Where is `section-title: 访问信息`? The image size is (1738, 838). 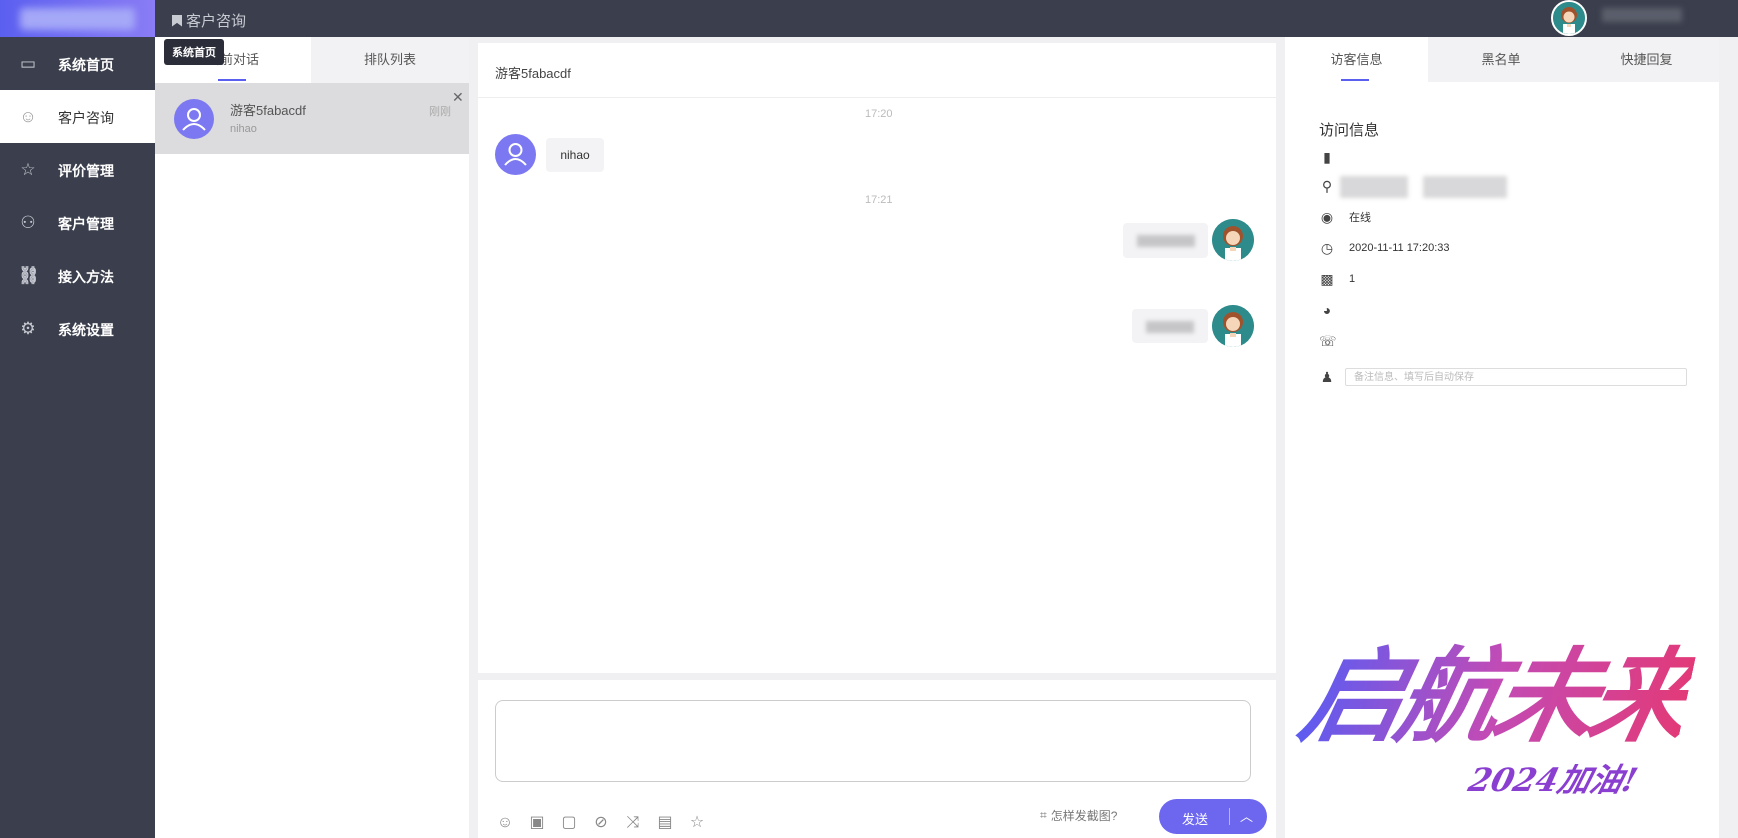 section-title: 访问信息 is located at coordinates (1349, 130).